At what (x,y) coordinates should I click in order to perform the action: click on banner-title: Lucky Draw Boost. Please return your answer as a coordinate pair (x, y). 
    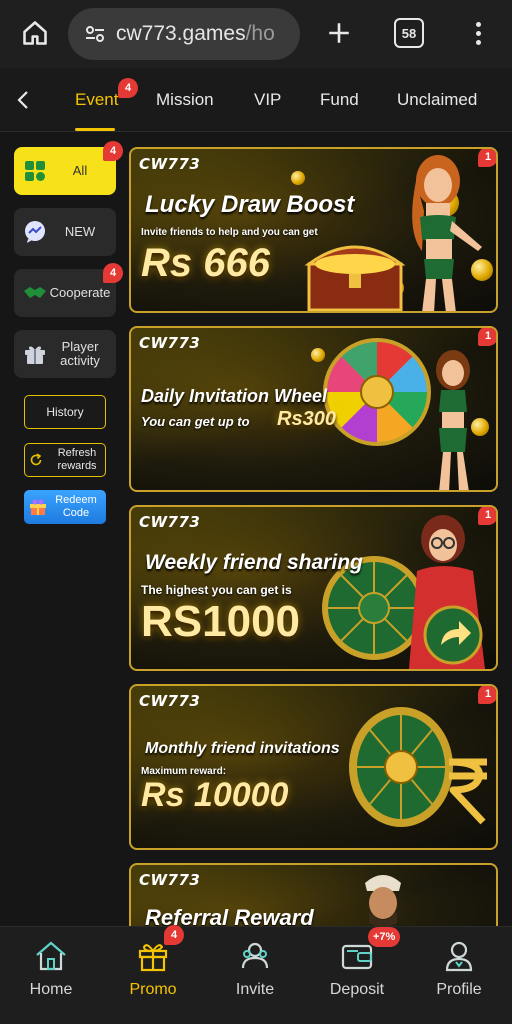
    Looking at the image, I should click on (250, 204).